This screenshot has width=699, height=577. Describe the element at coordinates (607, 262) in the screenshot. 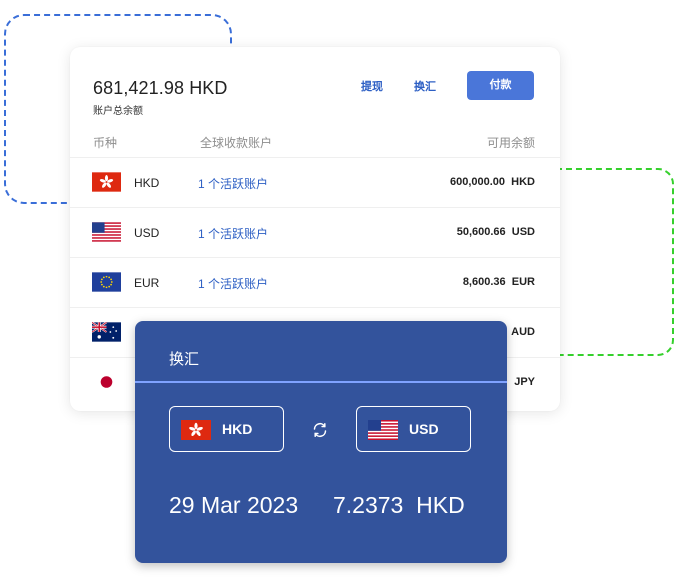

I see `decorative-dashed-frame-green` at that location.